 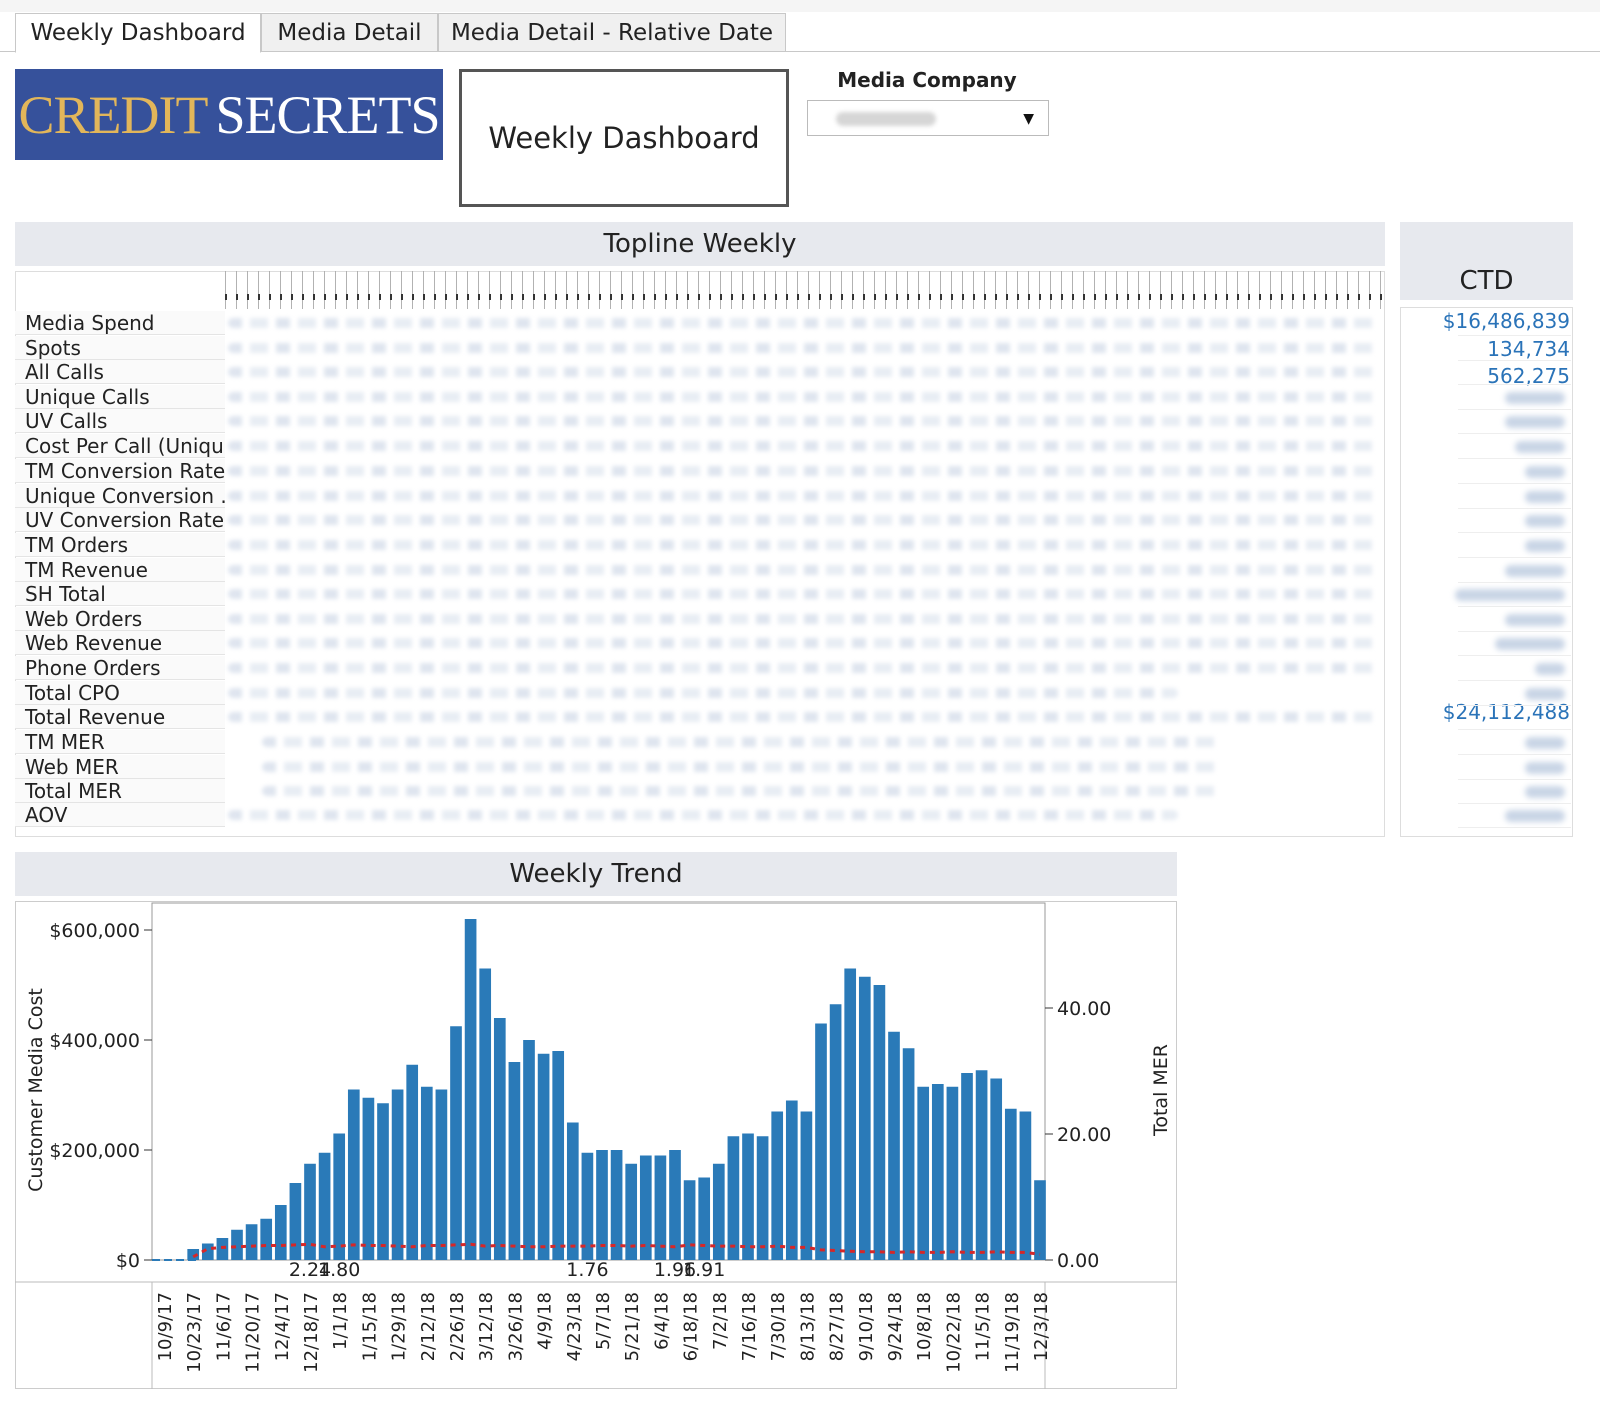 What do you see at coordinates (120, 815) in the screenshot?
I see `topline-metric-label: AOV` at bounding box center [120, 815].